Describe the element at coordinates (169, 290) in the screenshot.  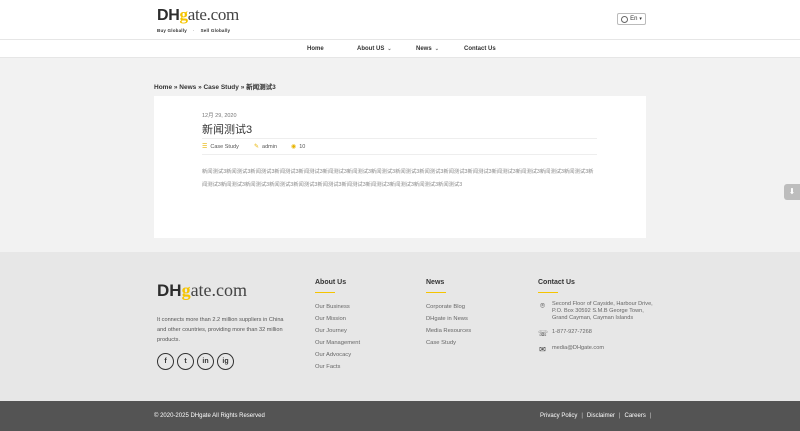
I see `footer-logo-dh: DH` at that location.